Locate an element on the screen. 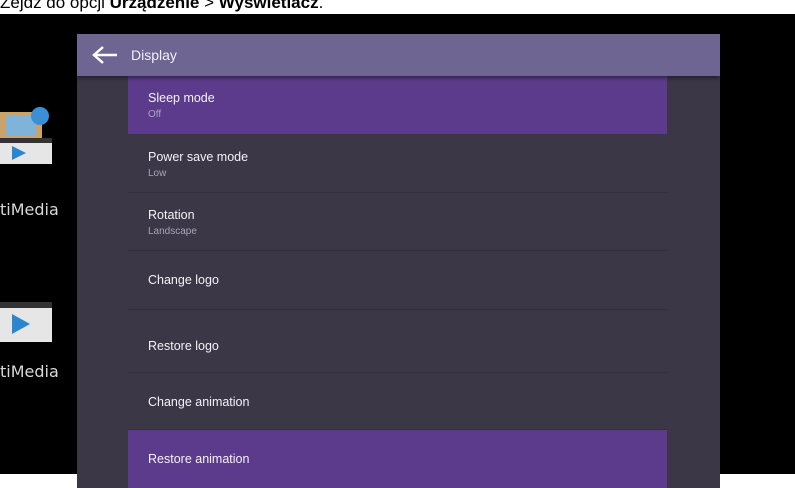 This screenshot has width=795, height=488. item-value: Low is located at coordinates (157, 173).